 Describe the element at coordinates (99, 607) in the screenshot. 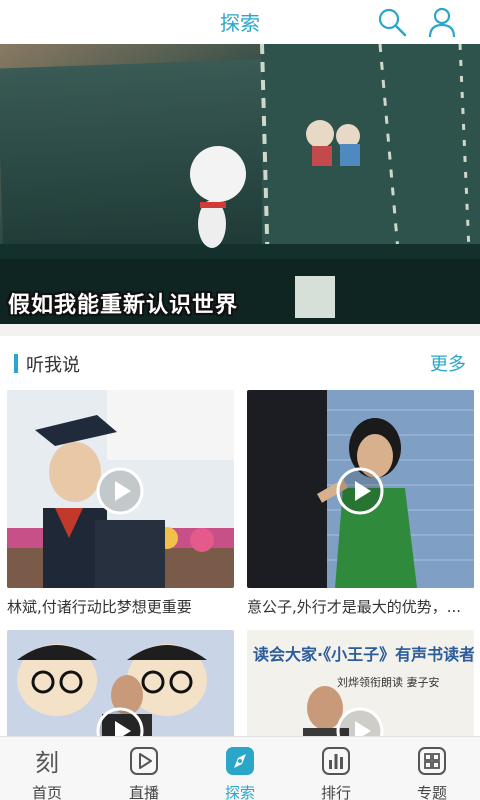

I see `video-title: 林斌,付诸行动比梦想更重要` at that location.